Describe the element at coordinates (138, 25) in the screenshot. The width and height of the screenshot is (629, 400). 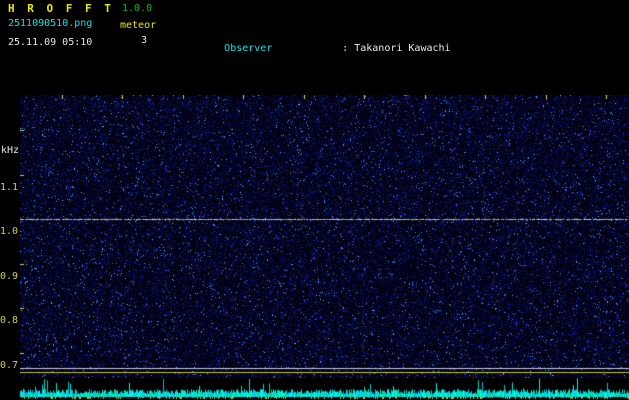
I see `mode-label: meteor` at that location.